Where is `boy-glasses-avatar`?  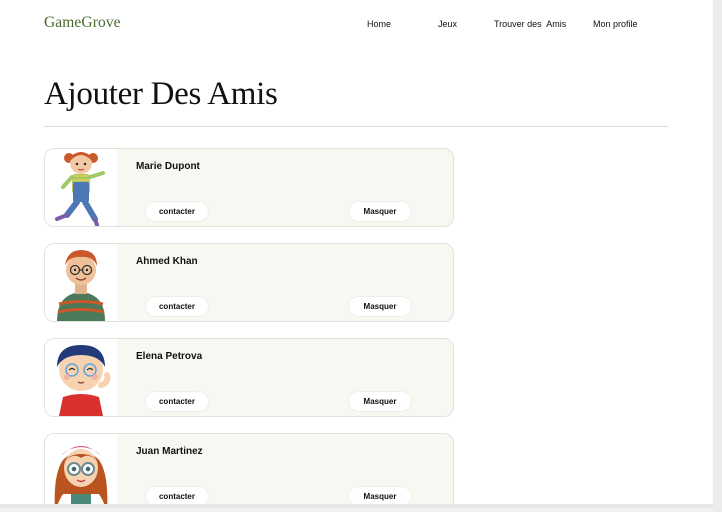 boy-glasses-avatar is located at coordinates (81, 282).